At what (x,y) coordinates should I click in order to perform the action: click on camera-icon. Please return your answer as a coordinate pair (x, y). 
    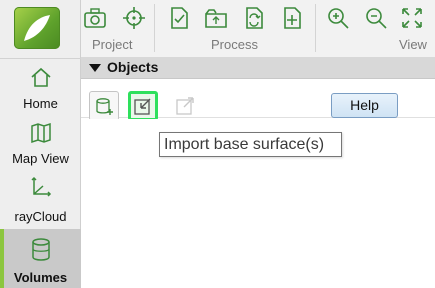
    Looking at the image, I should click on (95, 18).